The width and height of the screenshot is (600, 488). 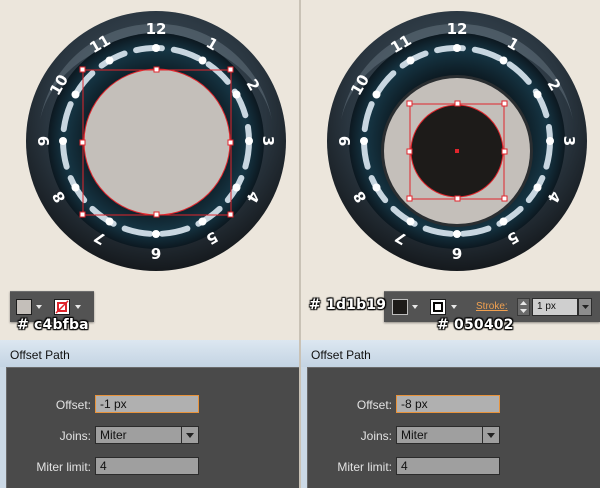 I want to click on stroke-weight-field: 1 px, so click(x=555, y=307).